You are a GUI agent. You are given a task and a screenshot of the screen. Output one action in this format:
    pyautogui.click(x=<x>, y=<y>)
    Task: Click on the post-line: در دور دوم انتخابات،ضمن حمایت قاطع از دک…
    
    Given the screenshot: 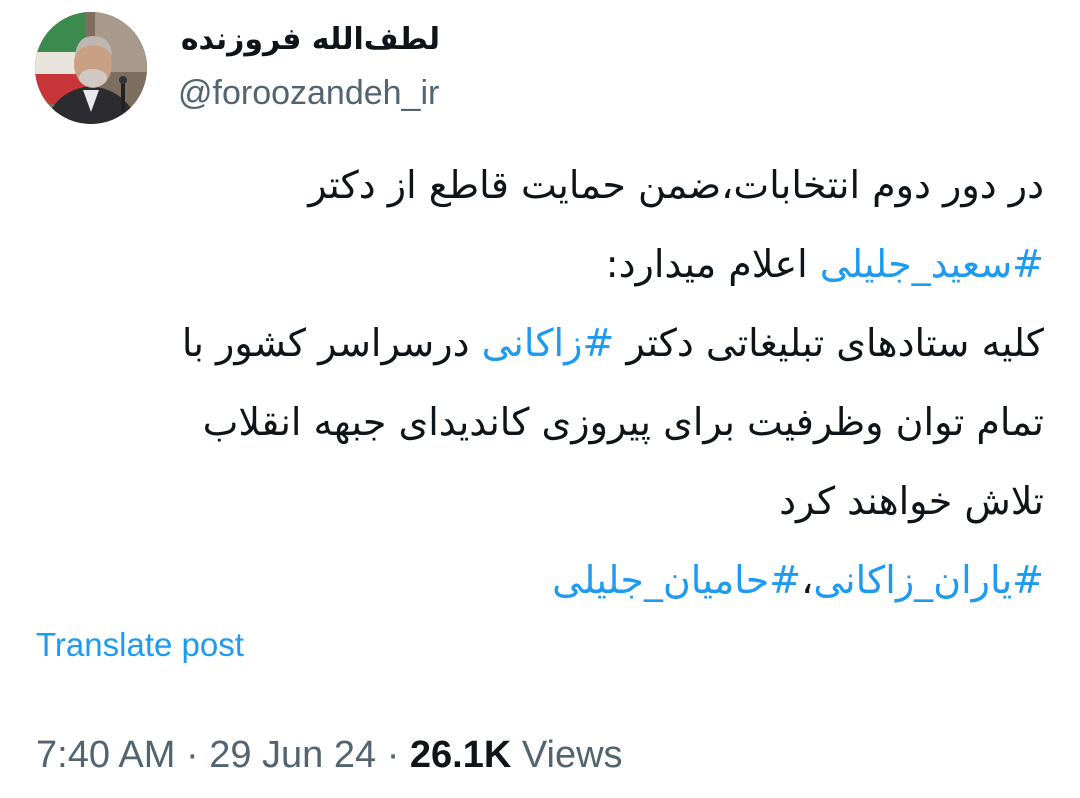 What is the action you would take?
    pyautogui.click(x=539, y=185)
    